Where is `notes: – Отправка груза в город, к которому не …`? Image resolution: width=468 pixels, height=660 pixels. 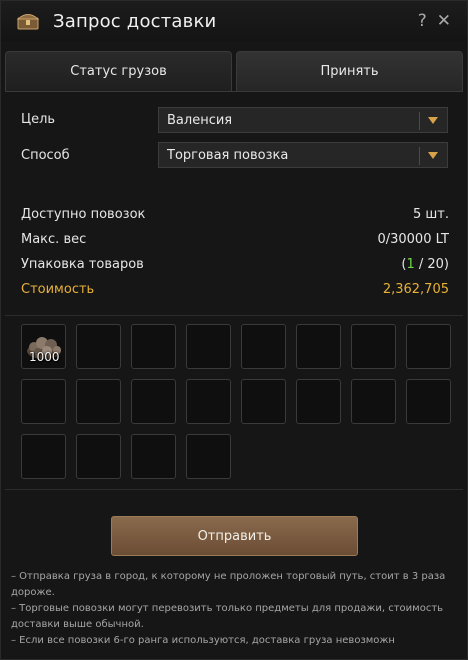 notes: – Отправка груза в город, к которому не … is located at coordinates (231, 609).